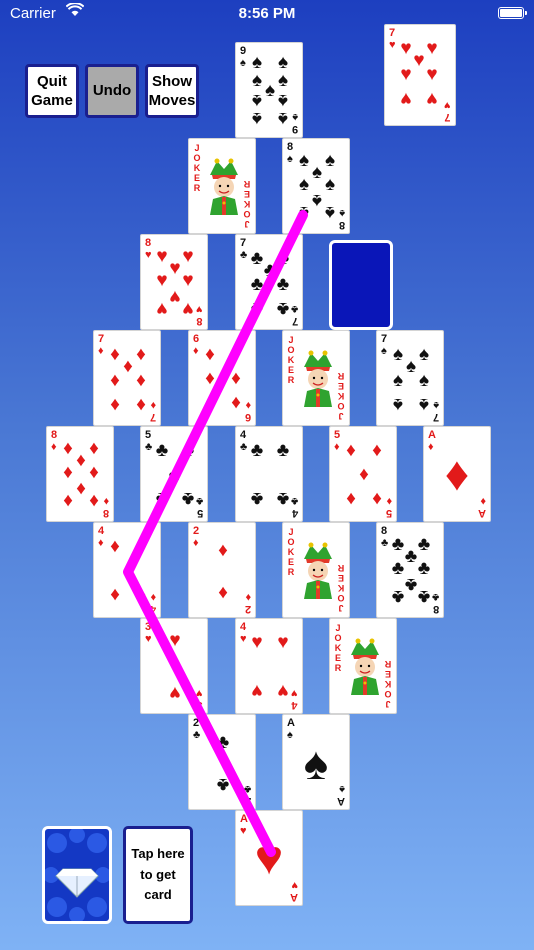 This screenshot has width=534, height=950. What do you see at coordinates (435, 411) in the screenshot?
I see `card-rank: 7 ♠` at bounding box center [435, 411].